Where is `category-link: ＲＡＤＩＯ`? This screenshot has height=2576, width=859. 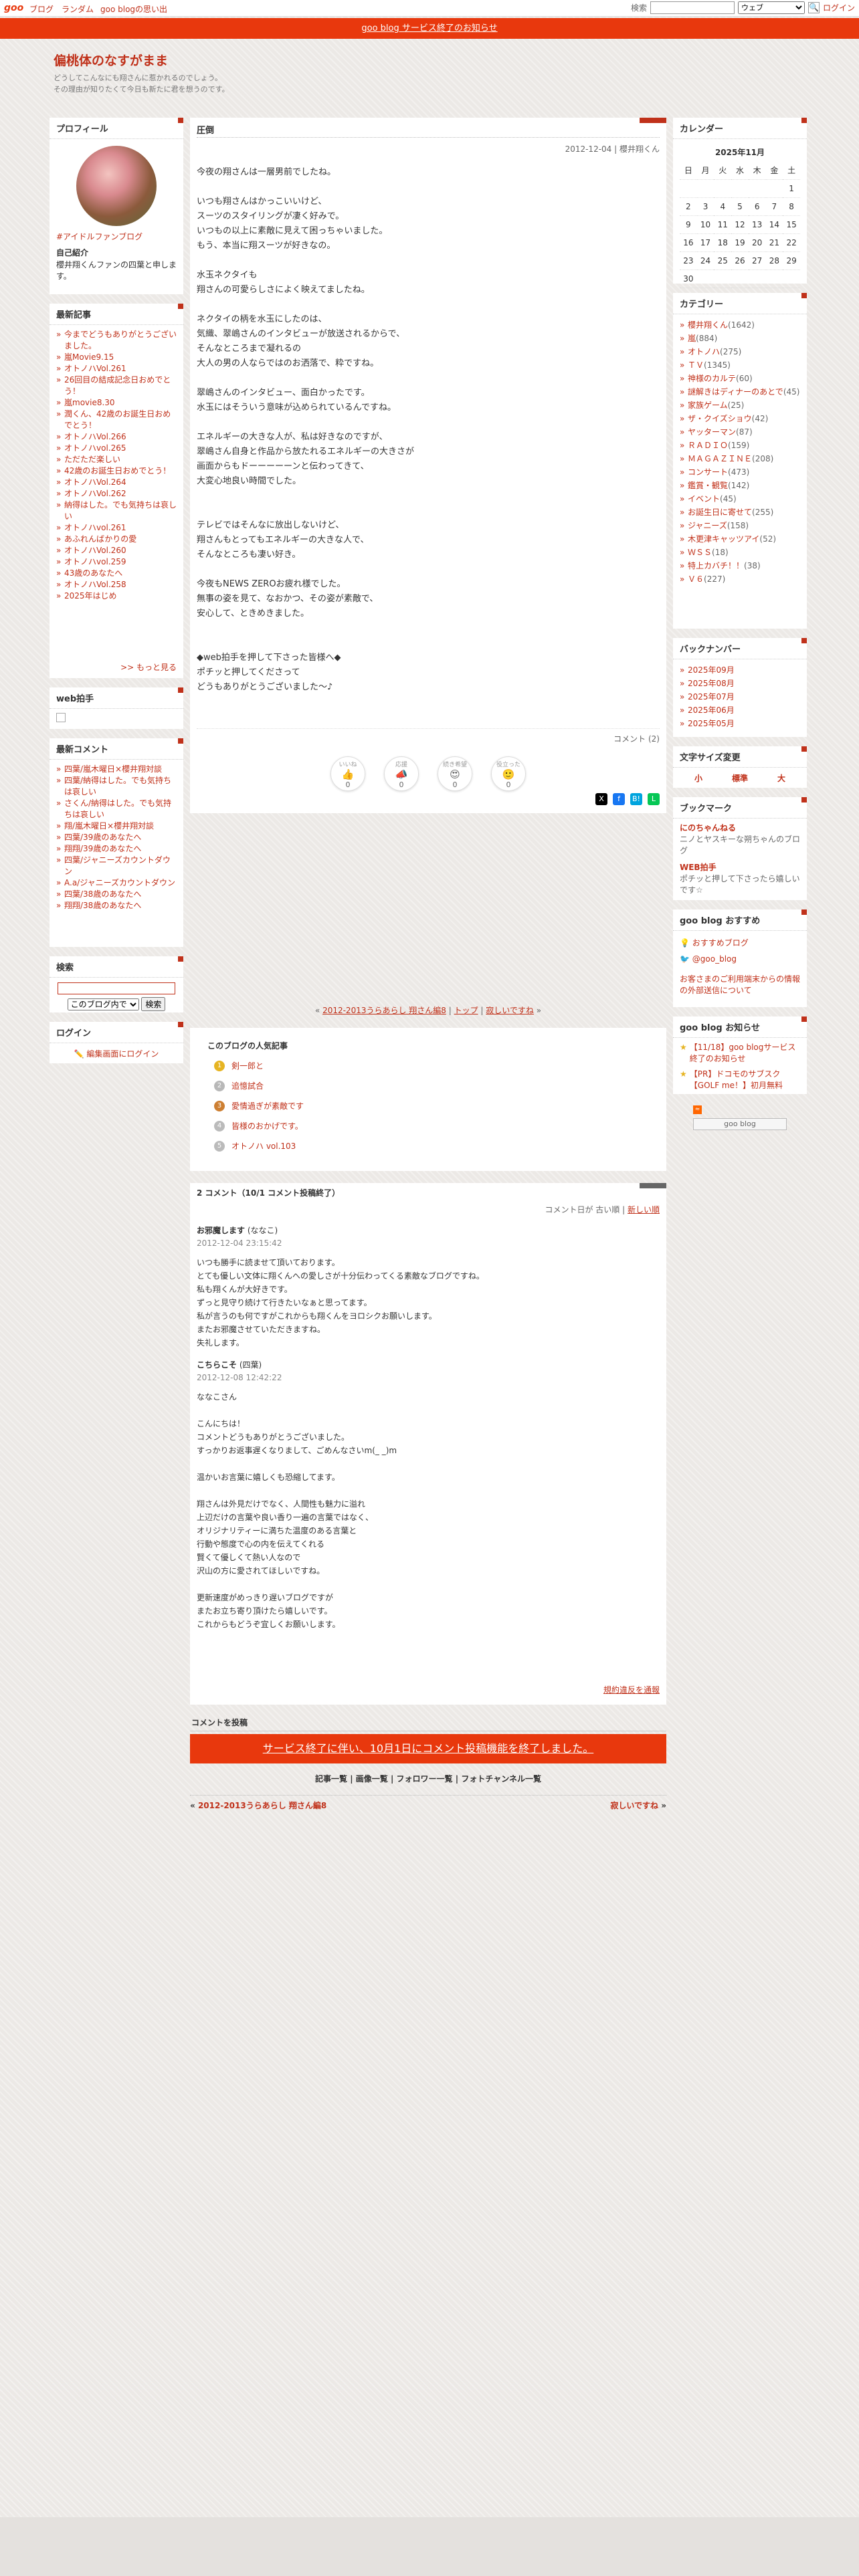 category-link: ＲＡＤＩＯ is located at coordinates (708, 445).